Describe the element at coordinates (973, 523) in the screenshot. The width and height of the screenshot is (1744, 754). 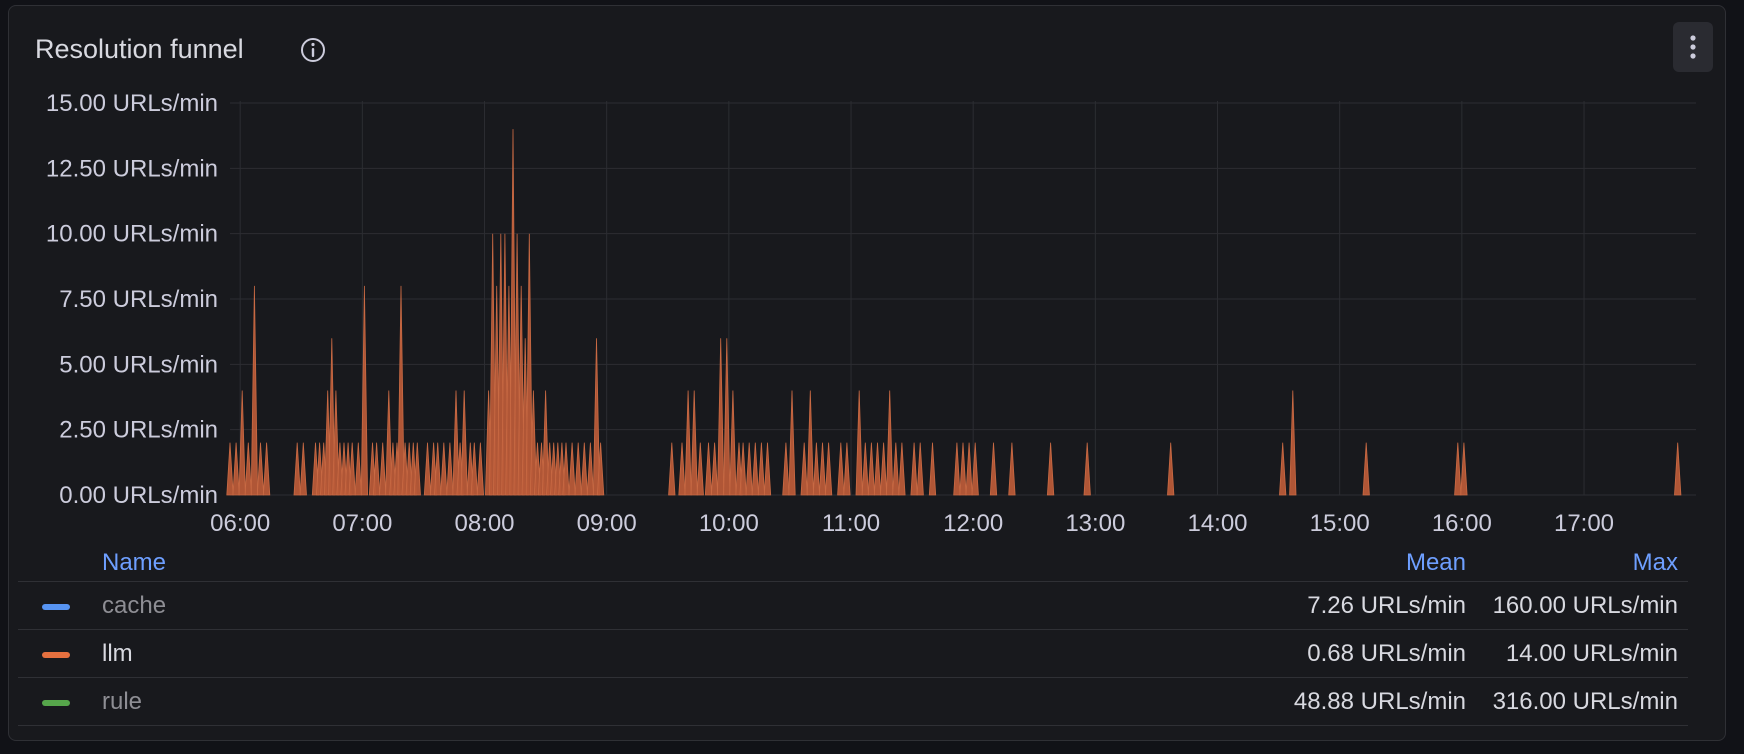
I see `x-tick-label: 12:00` at that location.